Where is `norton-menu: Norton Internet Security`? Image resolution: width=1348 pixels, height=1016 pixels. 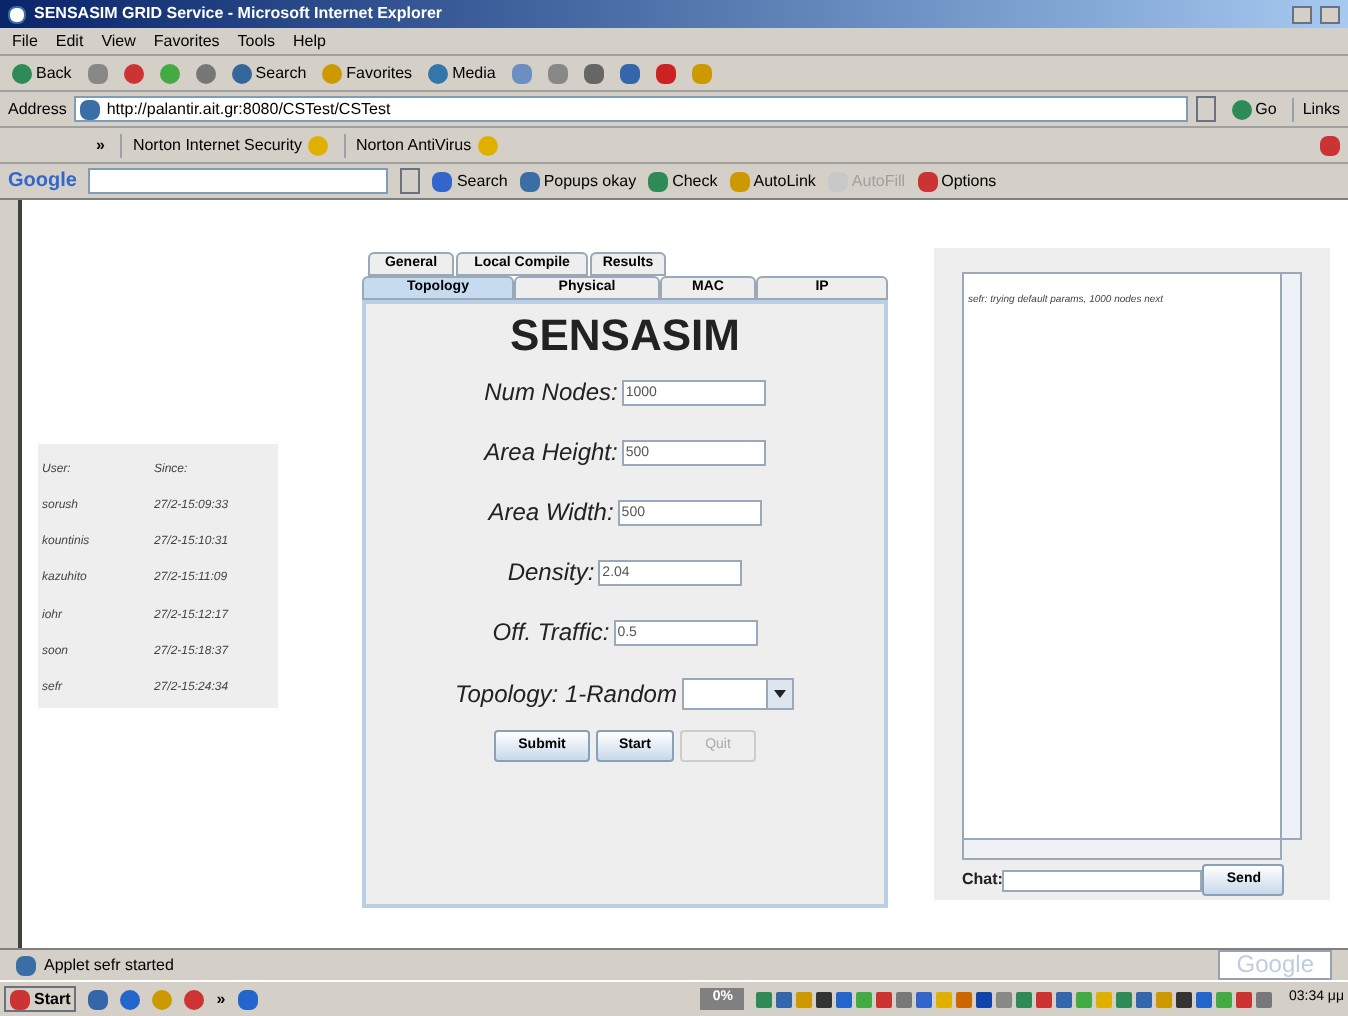
norton-menu: Norton Internet Security is located at coordinates (224, 145).